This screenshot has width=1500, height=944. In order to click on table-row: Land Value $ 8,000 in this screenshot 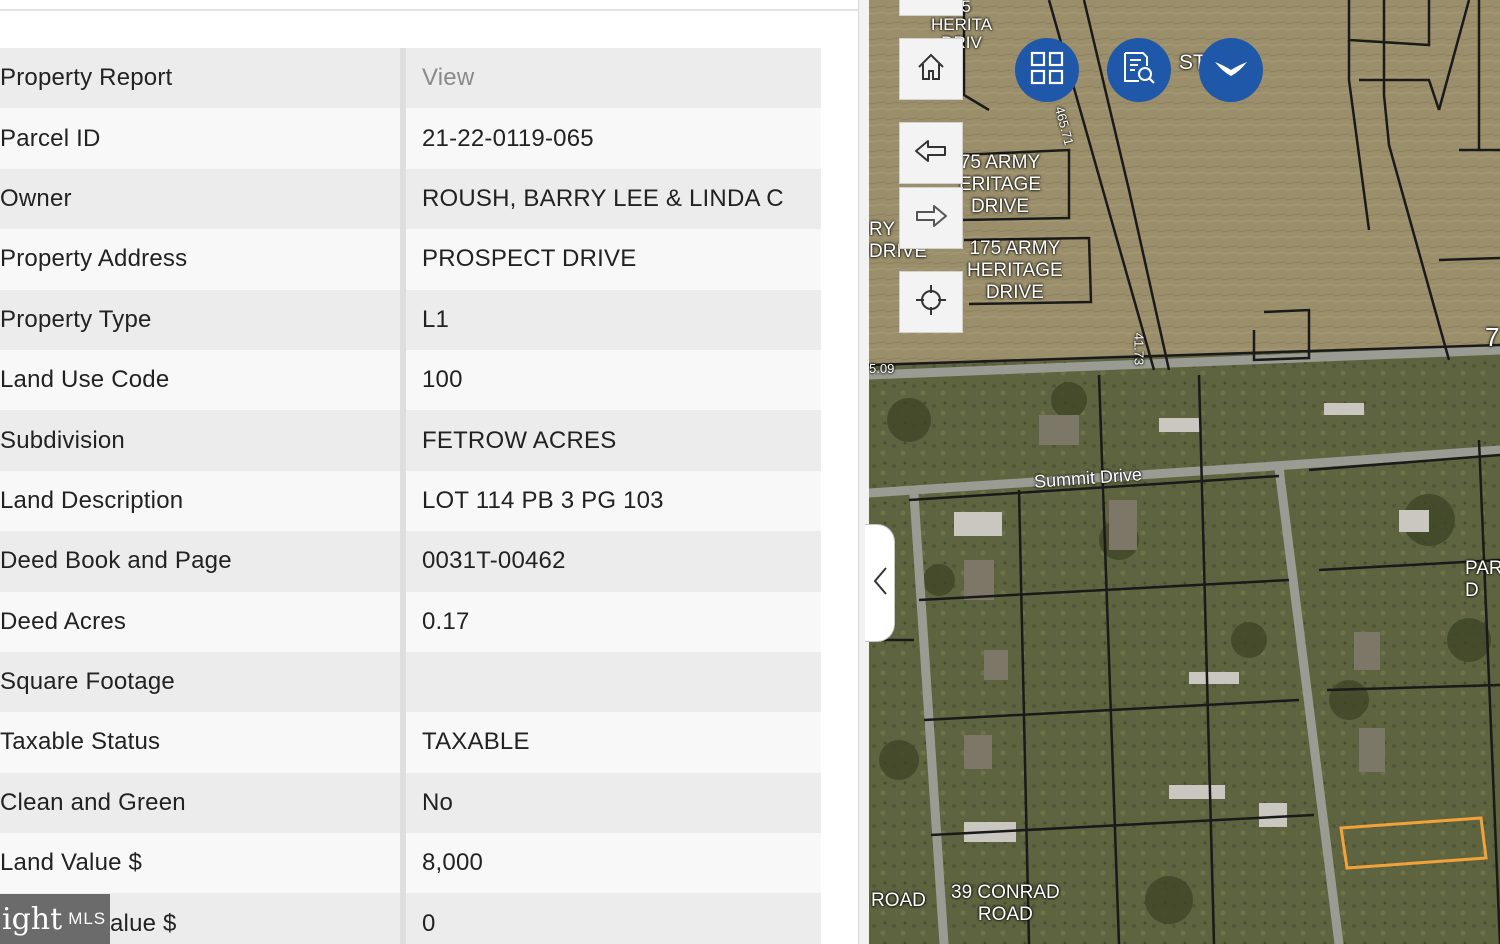, I will do `click(410, 863)`.